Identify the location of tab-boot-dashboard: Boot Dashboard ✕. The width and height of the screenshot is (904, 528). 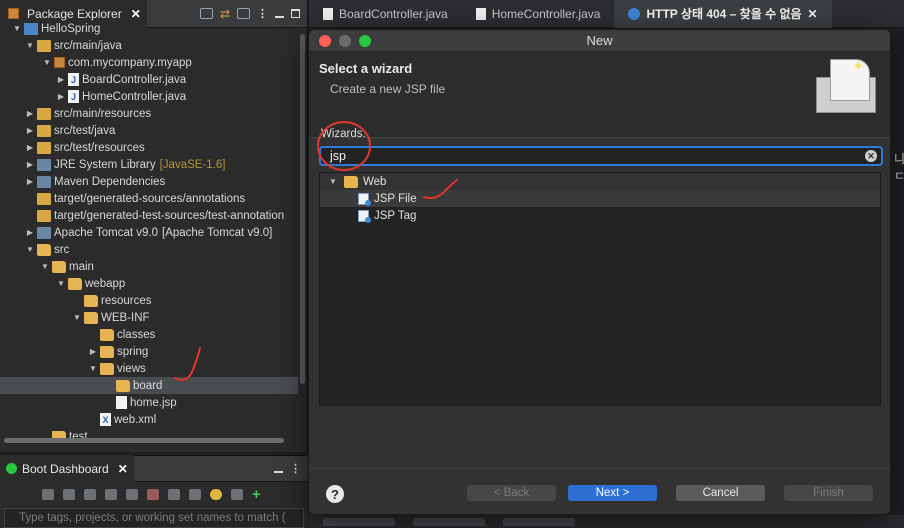
(67, 468).